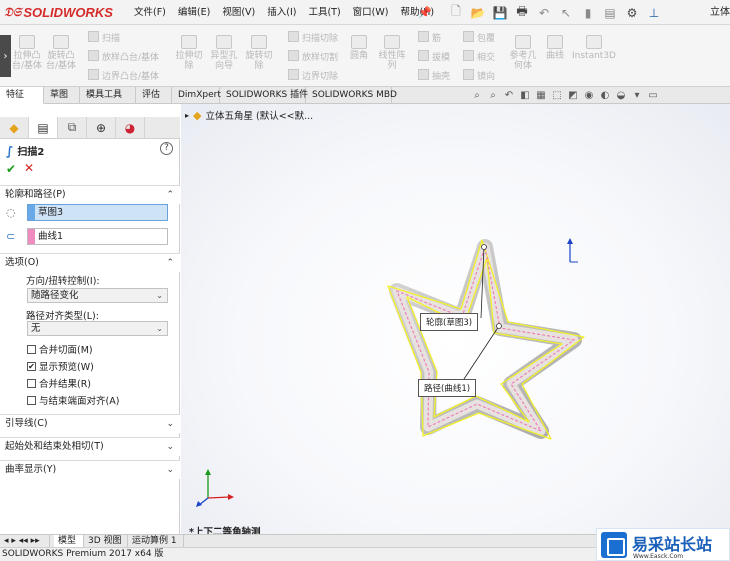 The width and height of the screenshot is (730, 561). I want to click on path-field: 曲线1, so click(97, 236).